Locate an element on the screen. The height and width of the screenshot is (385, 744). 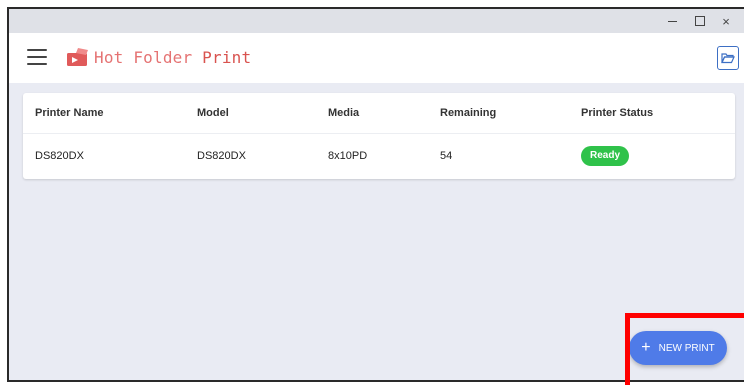
open-folder-button is located at coordinates (728, 58).